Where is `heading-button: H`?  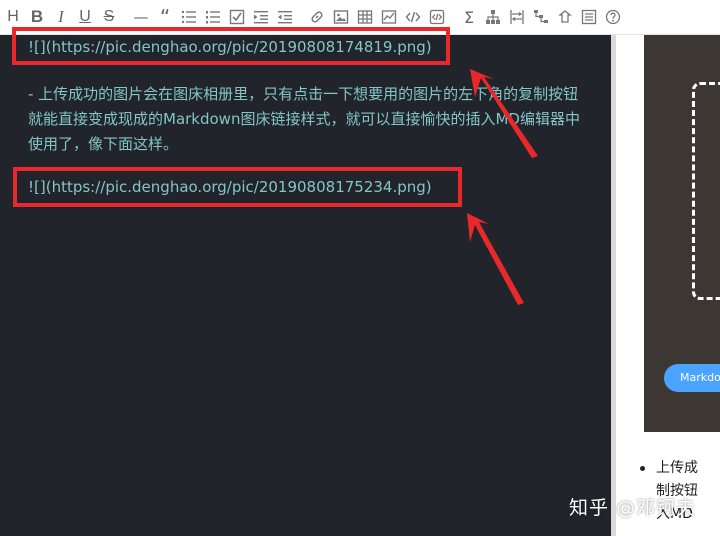 heading-button: H is located at coordinates (13, 17).